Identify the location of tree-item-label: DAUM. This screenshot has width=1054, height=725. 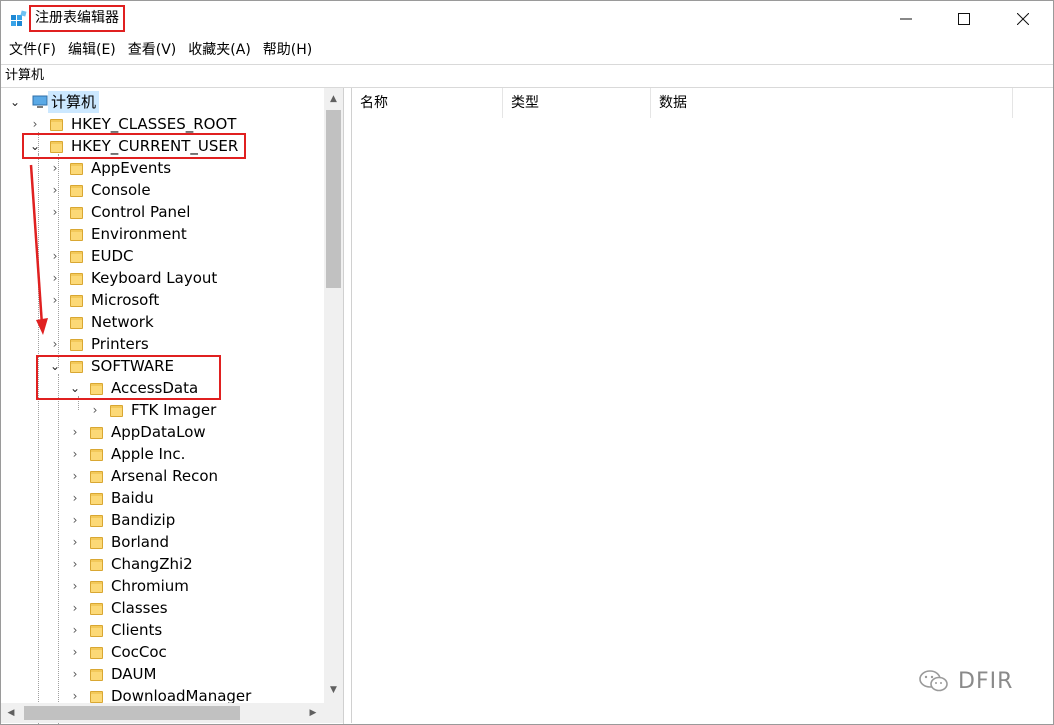
(134, 674).